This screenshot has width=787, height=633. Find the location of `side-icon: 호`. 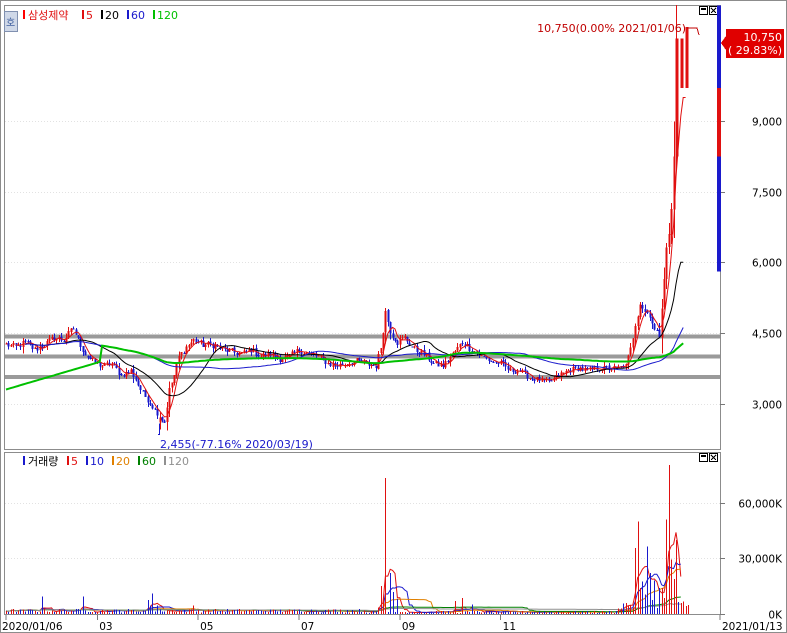

side-icon: 호 is located at coordinates (11, 21).